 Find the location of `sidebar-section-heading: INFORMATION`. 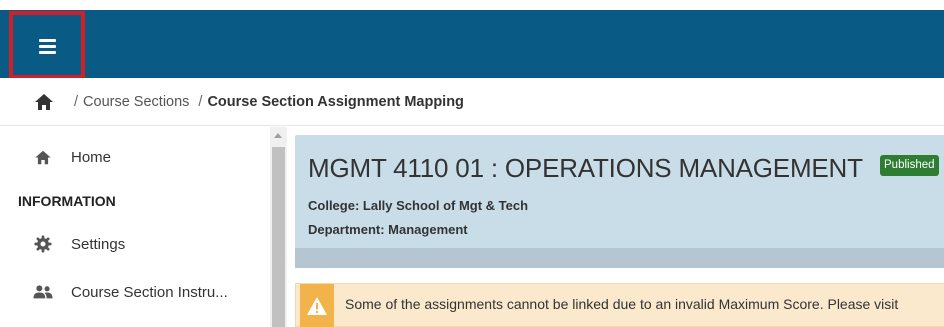

sidebar-section-heading: INFORMATION is located at coordinates (67, 201).